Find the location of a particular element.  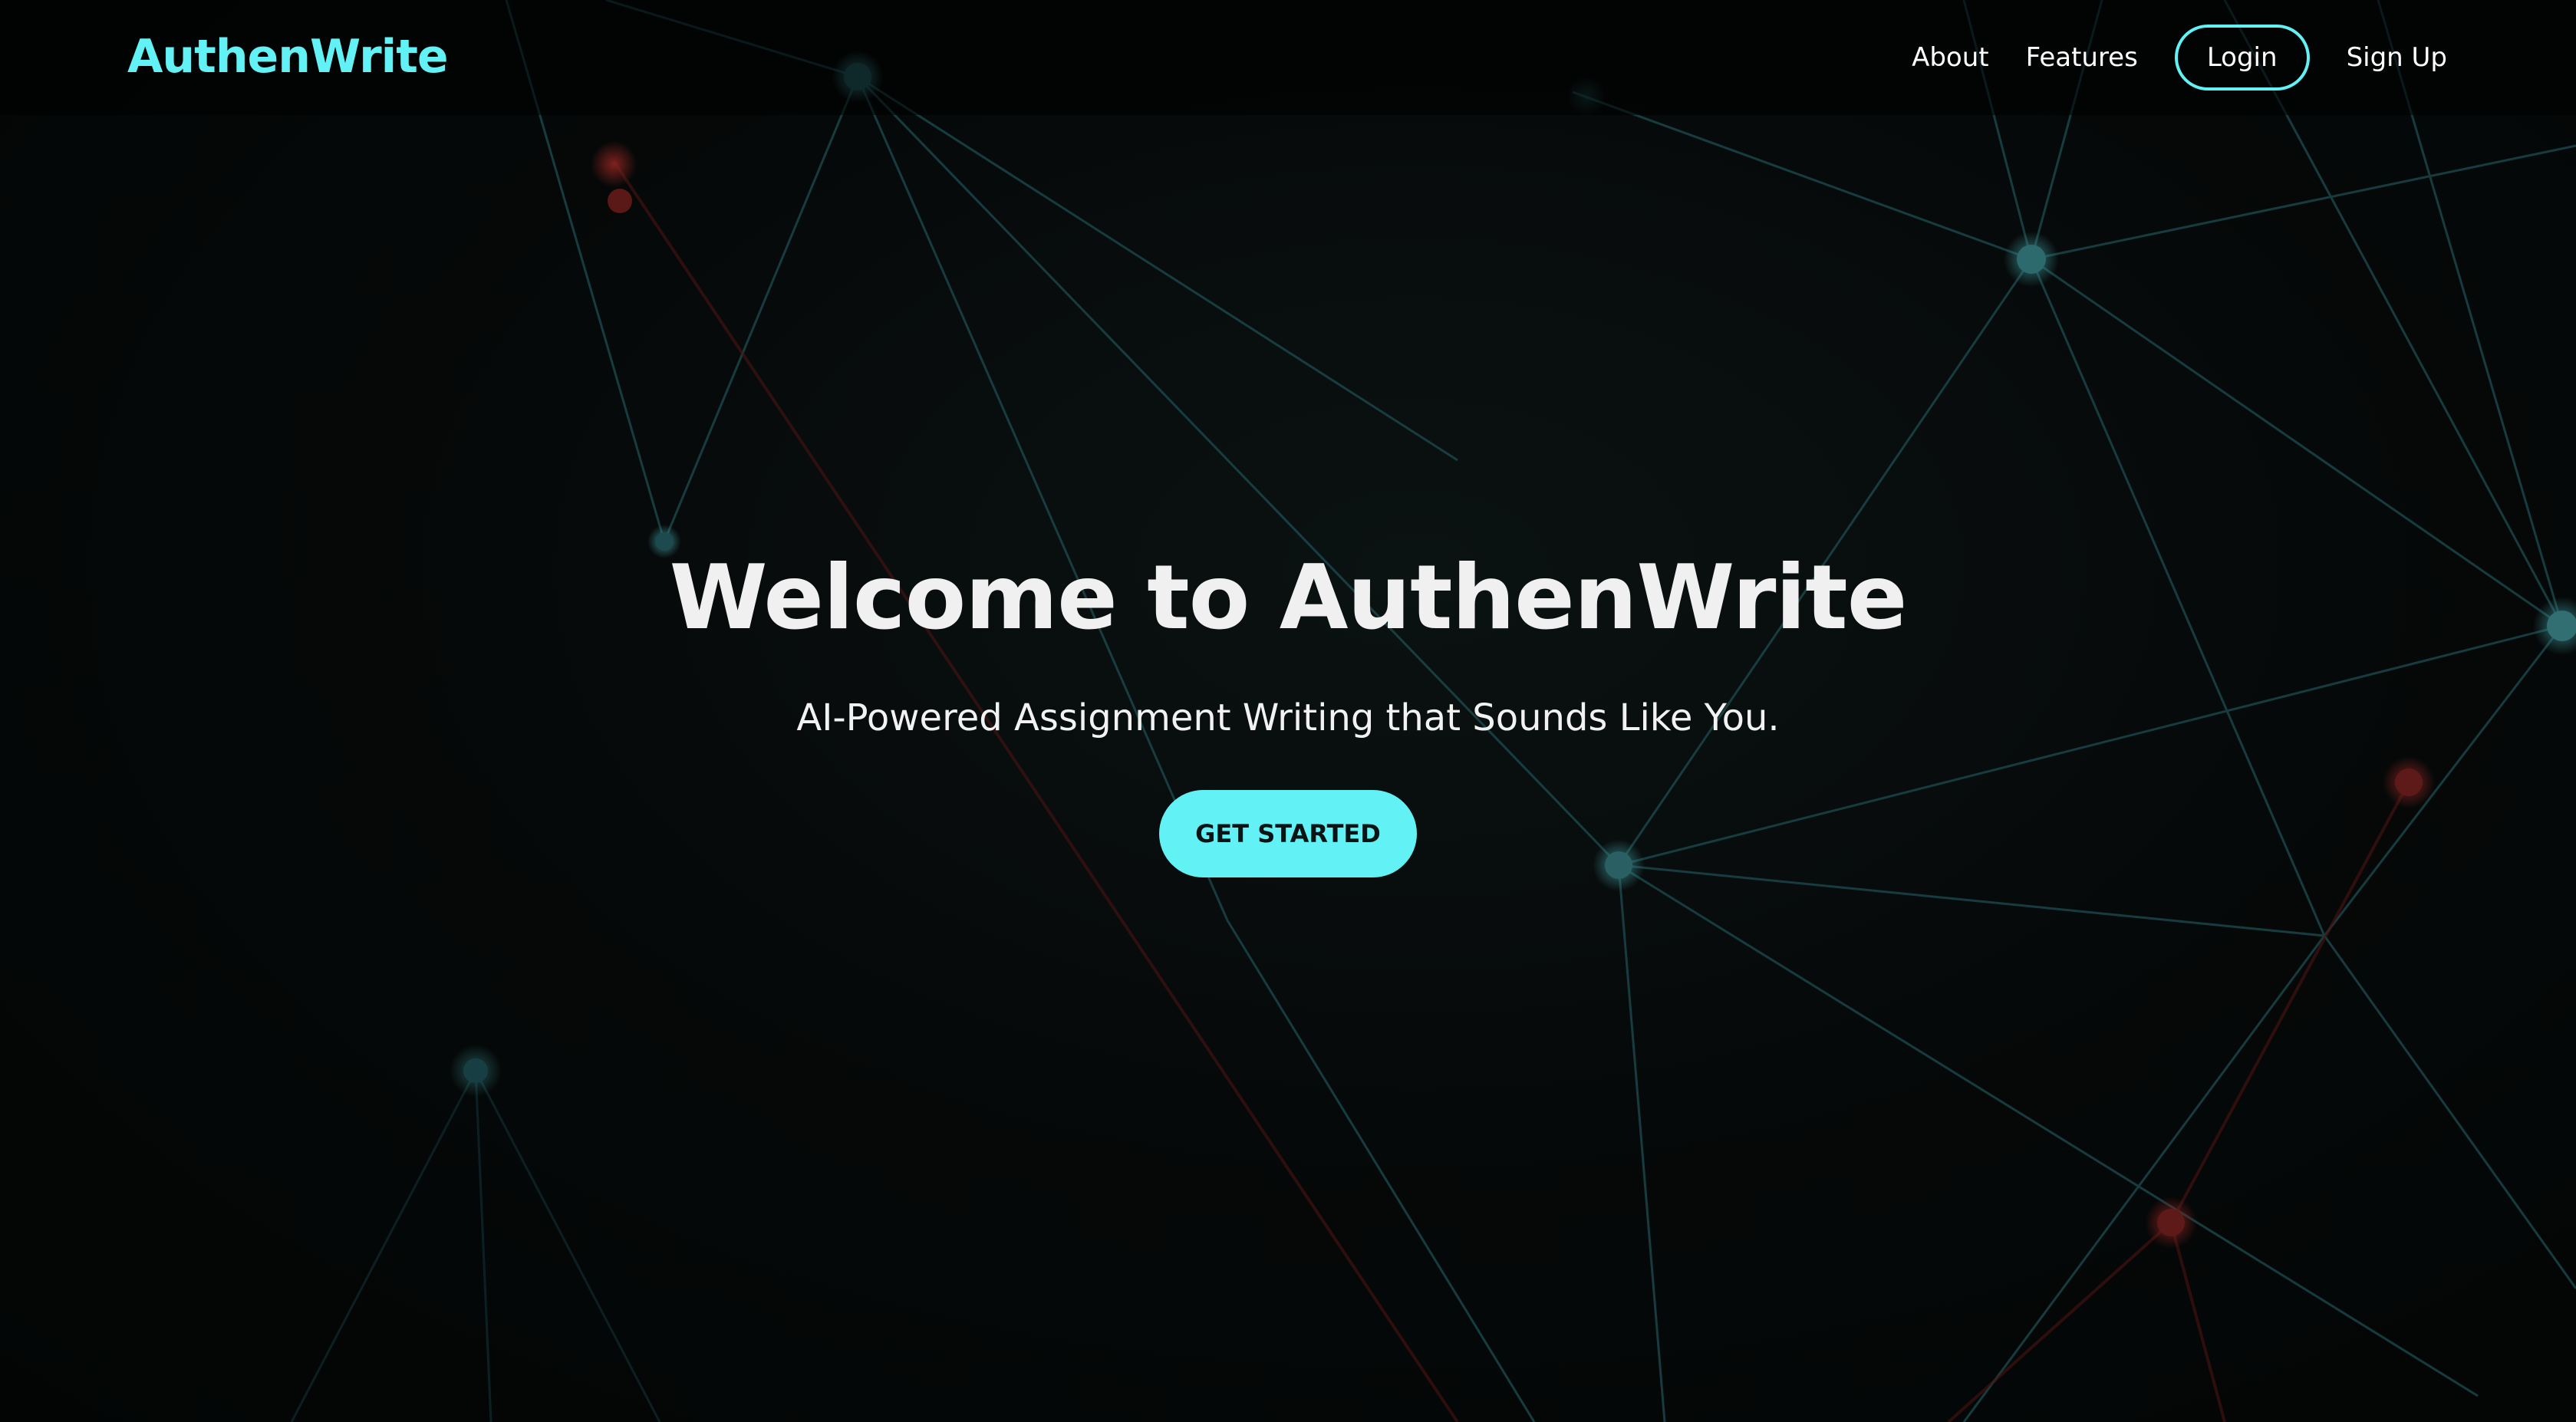

hero-title: Welcome to AuthenWrite is located at coordinates (1288, 598).